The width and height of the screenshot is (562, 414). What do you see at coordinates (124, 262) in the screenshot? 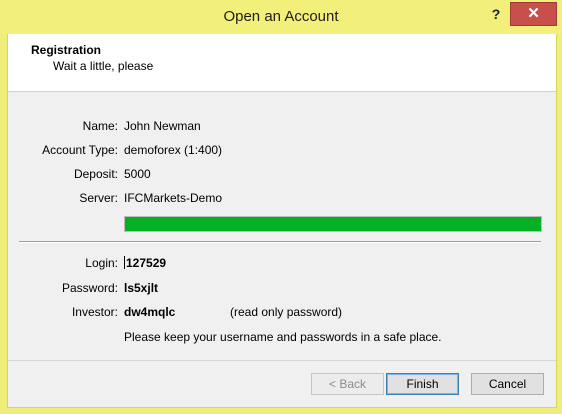
I see `text-caret` at bounding box center [124, 262].